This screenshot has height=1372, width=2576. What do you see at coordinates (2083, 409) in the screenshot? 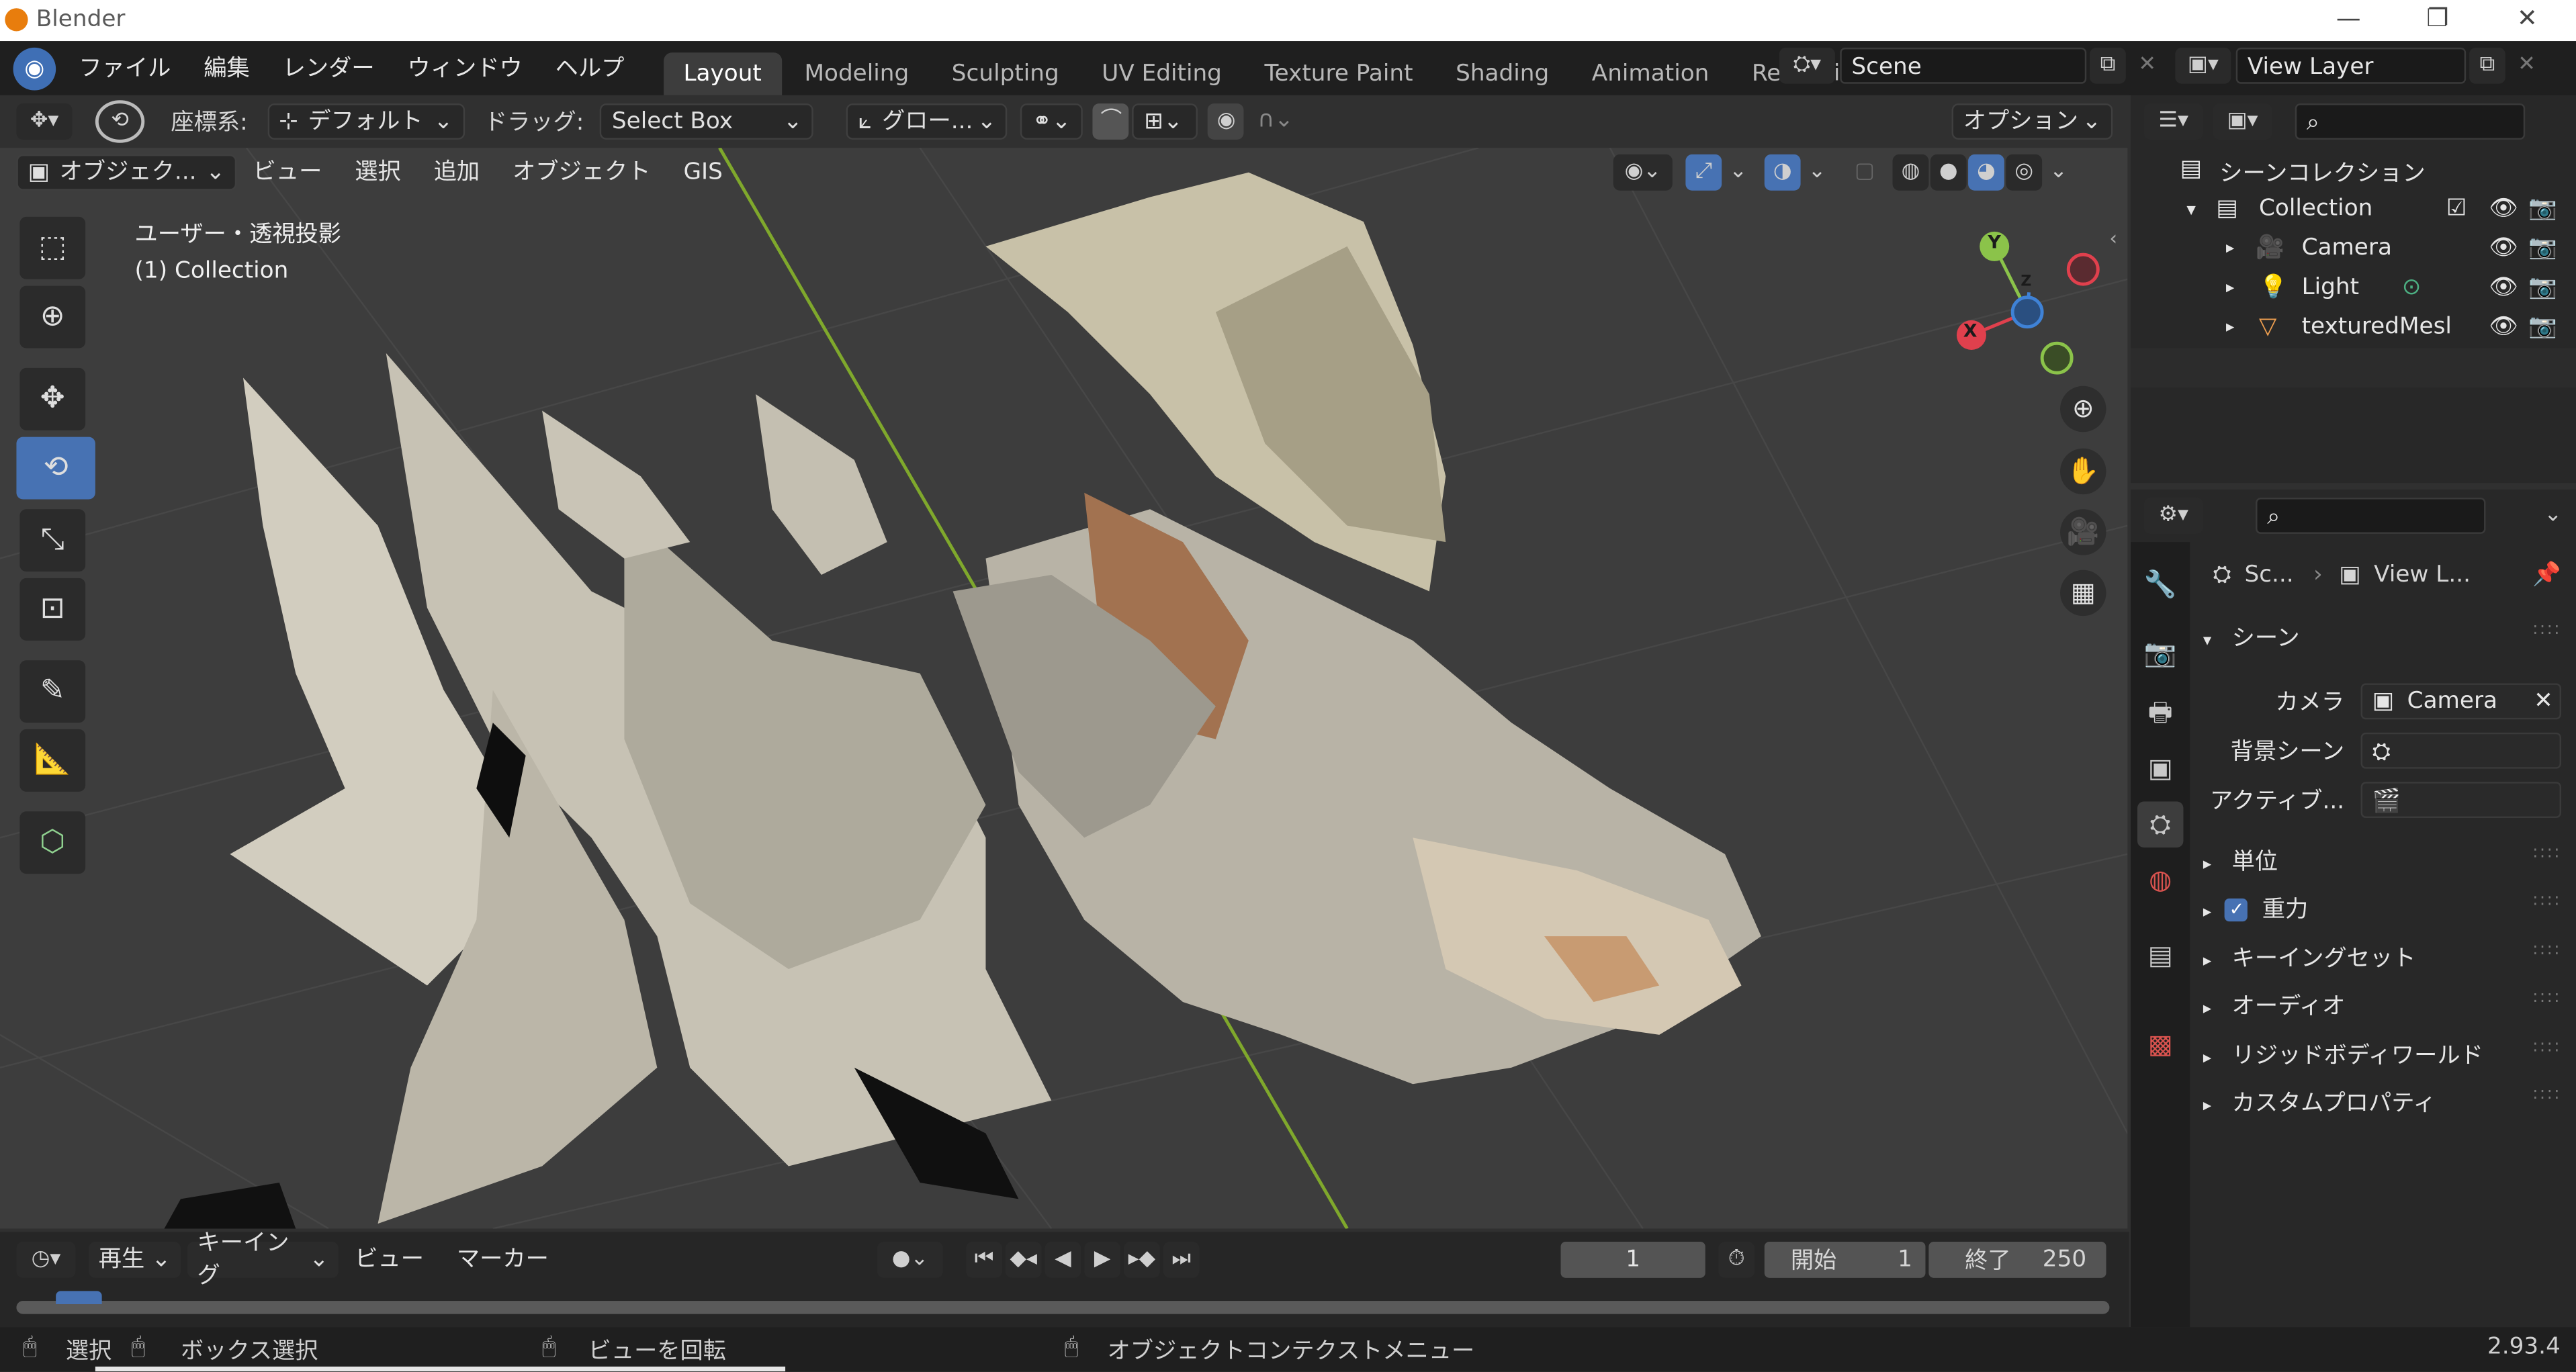
I see `zoom-icon: ⊕` at bounding box center [2083, 409].